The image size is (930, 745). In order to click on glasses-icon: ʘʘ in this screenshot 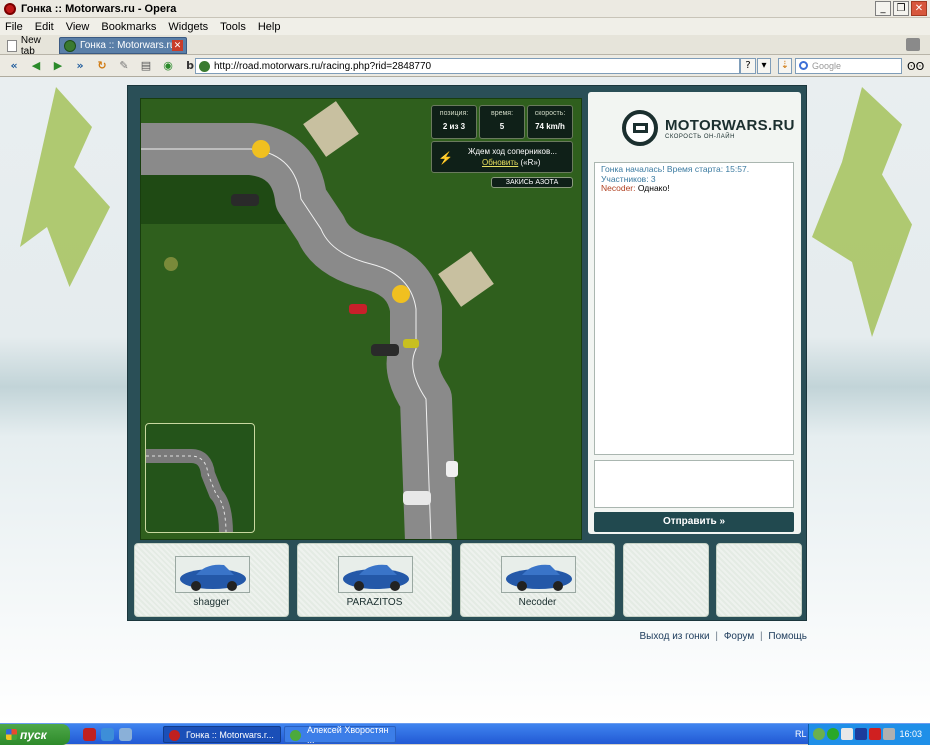, I will do `click(915, 66)`.